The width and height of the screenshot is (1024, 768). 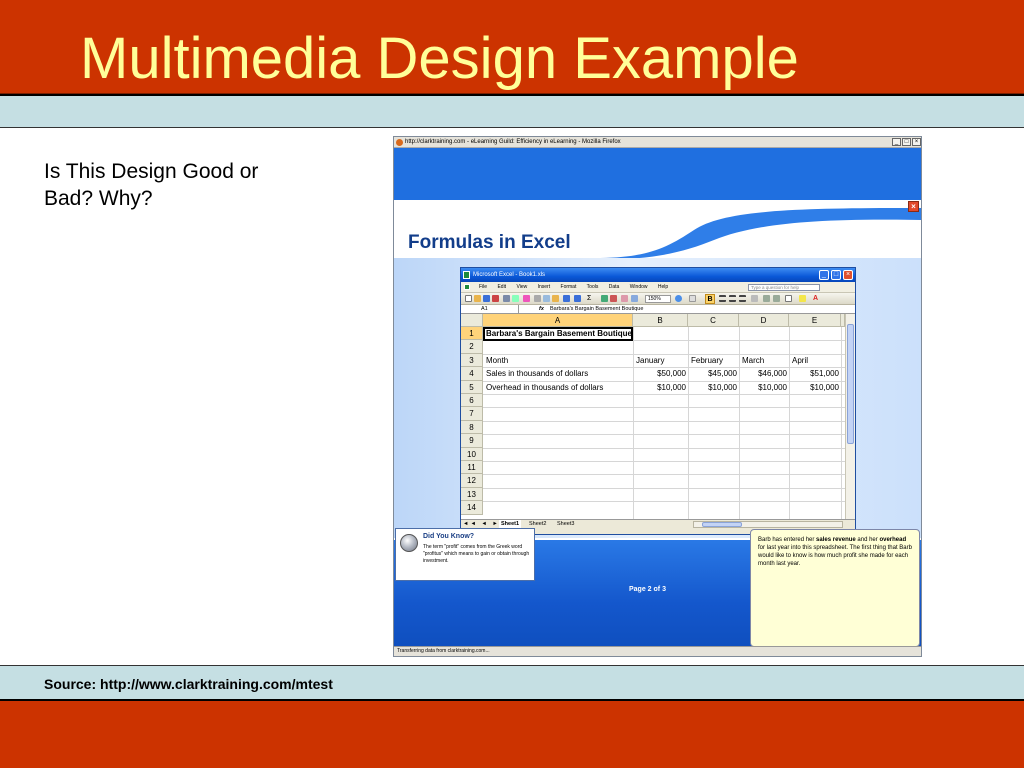 I want to click on align-left-icon, so click(x=722, y=298).